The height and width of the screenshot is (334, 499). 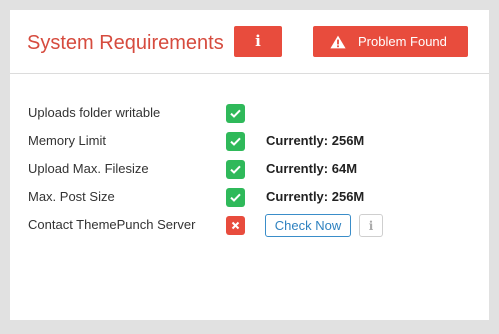 What do you see at coordinates (249, 169) in the screenshot?
I see `requirement-row-upload-max-filesize: Upload Max. Filesize Currently: 64M` at bounding box center [249, 169].